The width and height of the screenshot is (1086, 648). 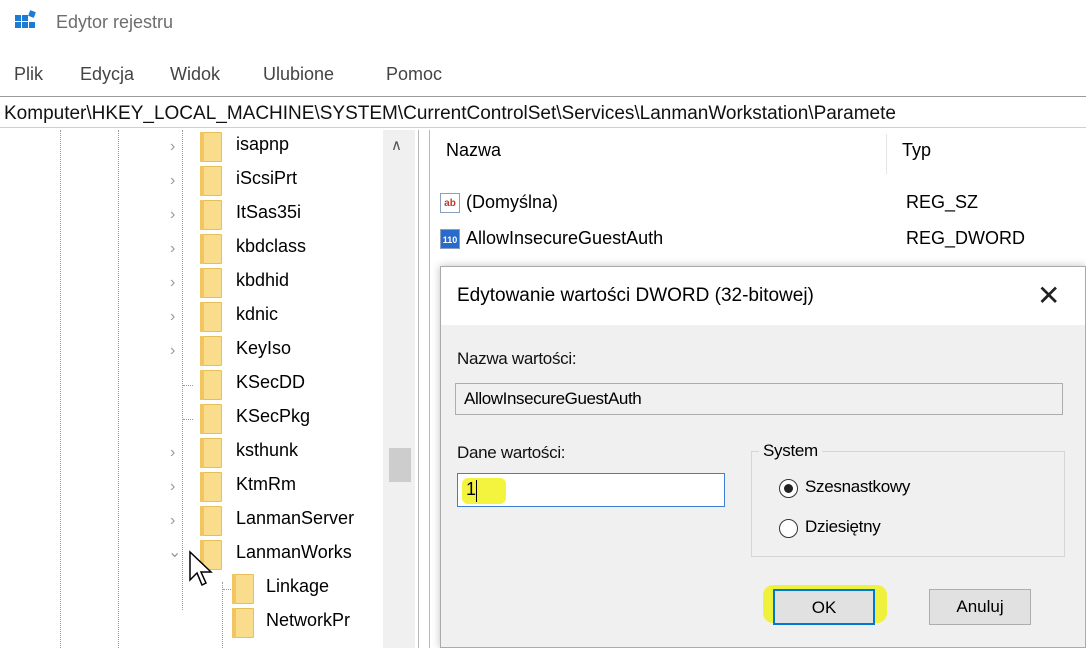 What do you see at coordinates (450, 239) in the screenshot?
I see `binary-value-icon: 110` at bounding box center [450, 239].